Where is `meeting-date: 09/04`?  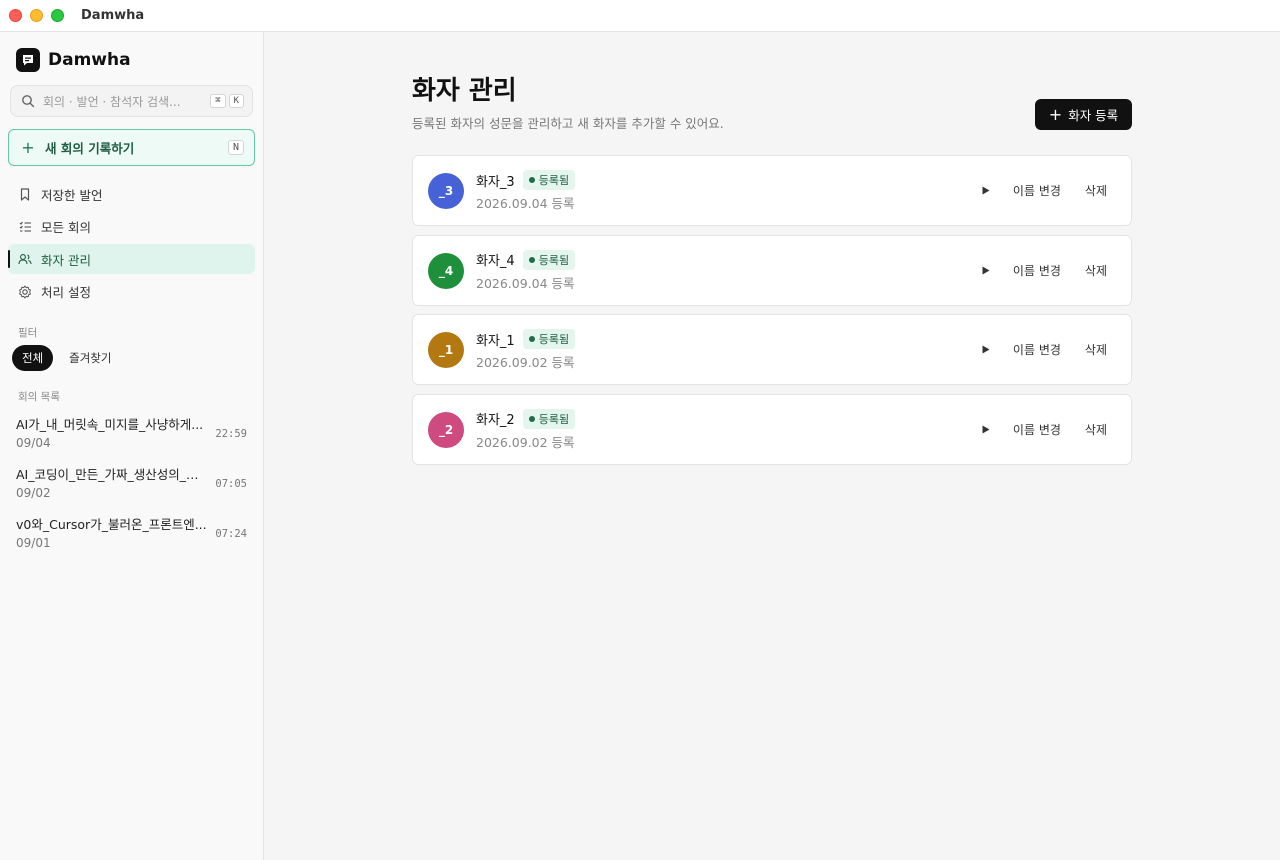
meeting-date: 09/04 is located at coordinates (33, 443).